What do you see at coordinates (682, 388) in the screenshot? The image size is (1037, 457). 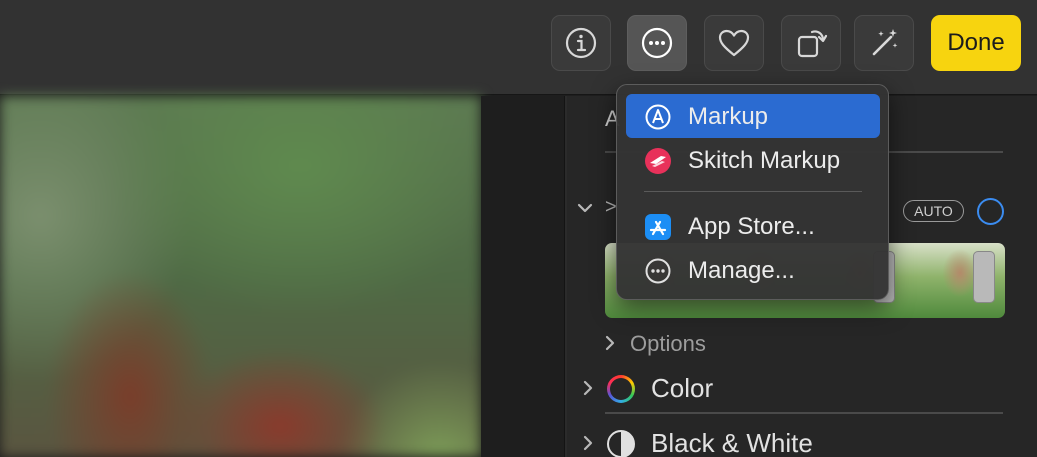 I see `color-section-label: Color` at bounding box center [682, 388].